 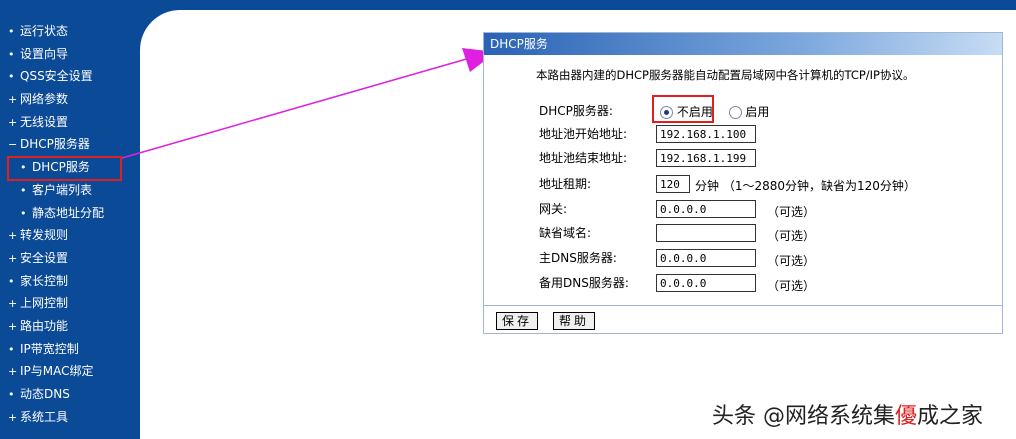 What do you see at coordinates (574, 321) in the screenshot?
I see `help-button: 帮助` at bounding box center [574, 321].